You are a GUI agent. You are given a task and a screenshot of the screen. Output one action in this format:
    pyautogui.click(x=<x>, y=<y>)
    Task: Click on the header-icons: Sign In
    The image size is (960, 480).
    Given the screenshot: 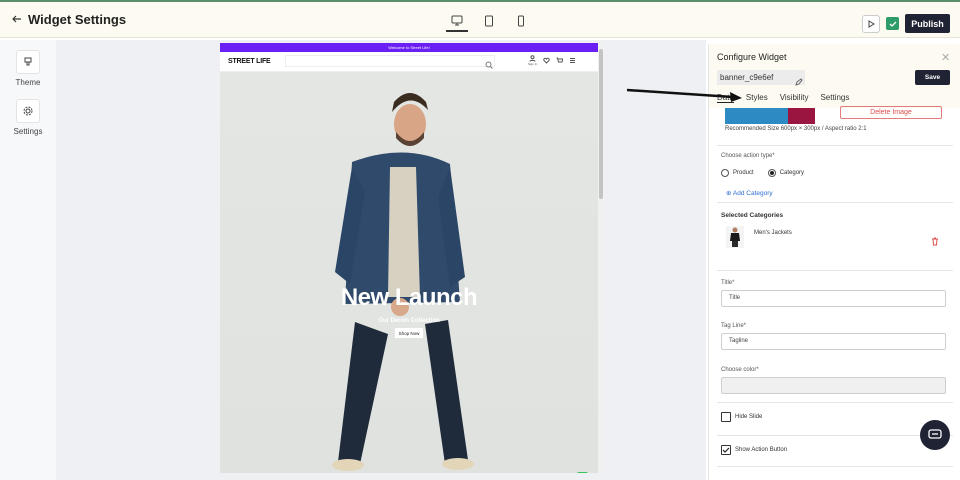 What is the action you would take?
    pyautogui.click(x=552, y=60)
    